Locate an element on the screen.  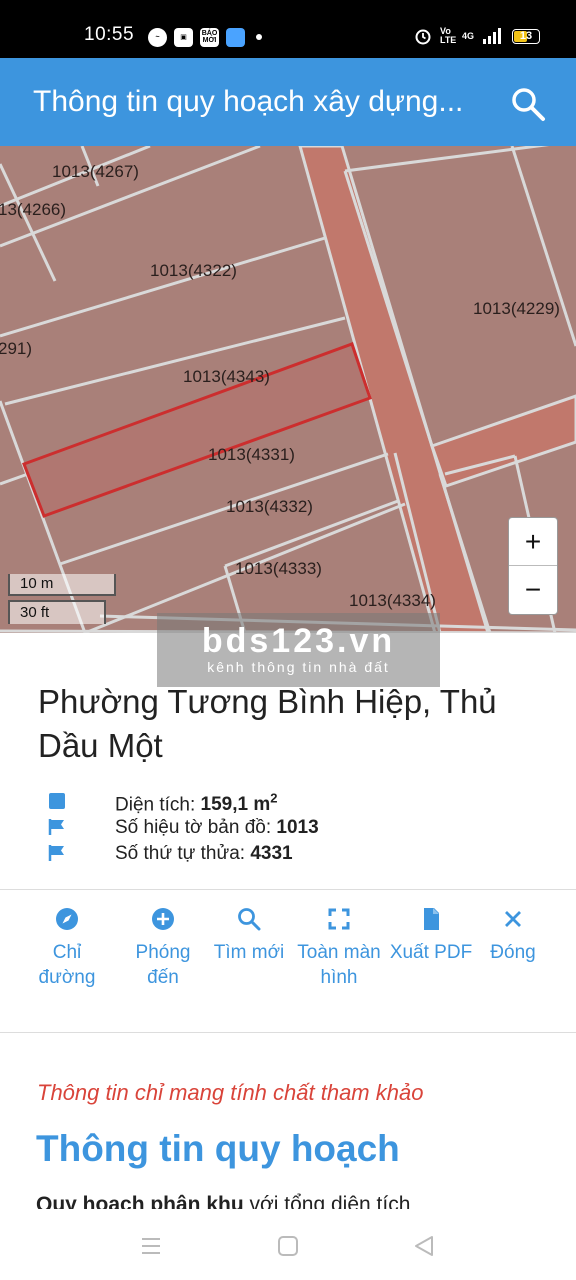
action-label: Đóng is located at coordinates (513, 952).